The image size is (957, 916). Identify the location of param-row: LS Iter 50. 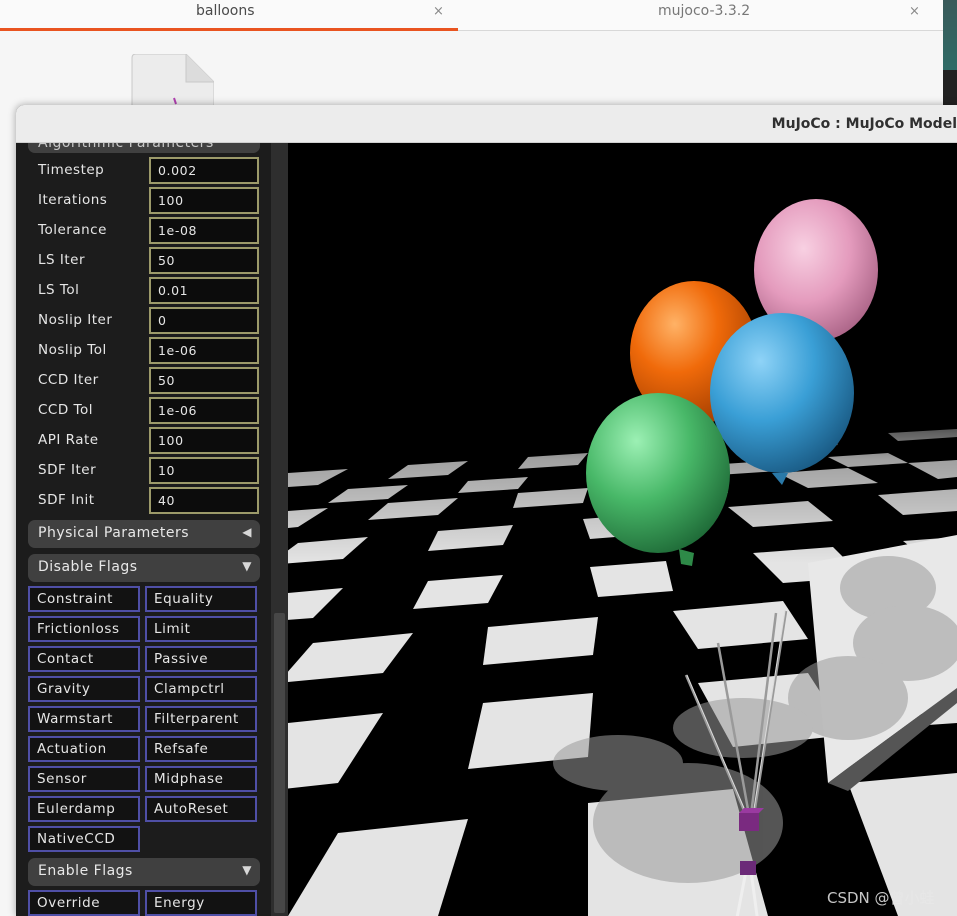
(144, 261).